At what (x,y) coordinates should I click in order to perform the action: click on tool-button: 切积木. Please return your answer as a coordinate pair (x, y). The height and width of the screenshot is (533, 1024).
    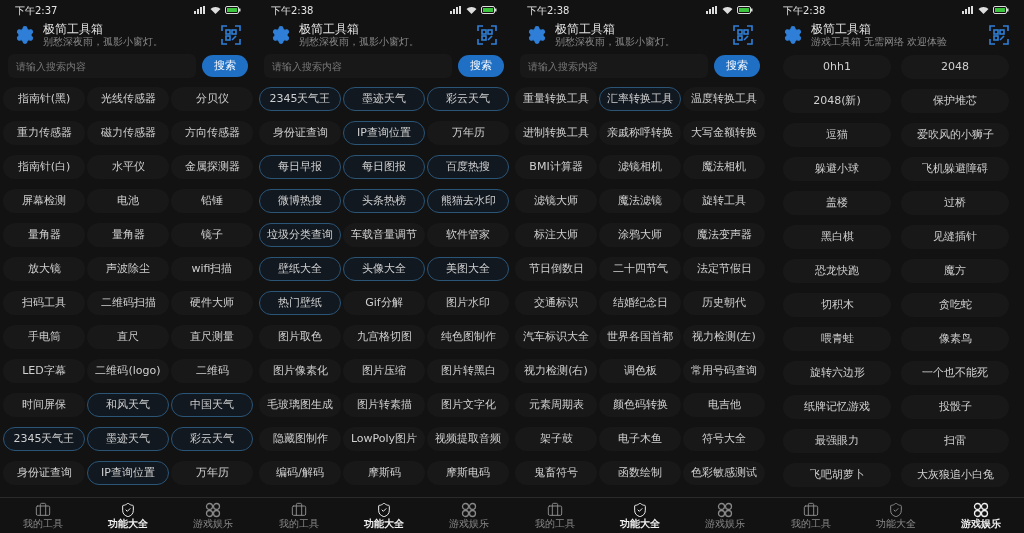
    Looking at the image, I should click on (837, 305).